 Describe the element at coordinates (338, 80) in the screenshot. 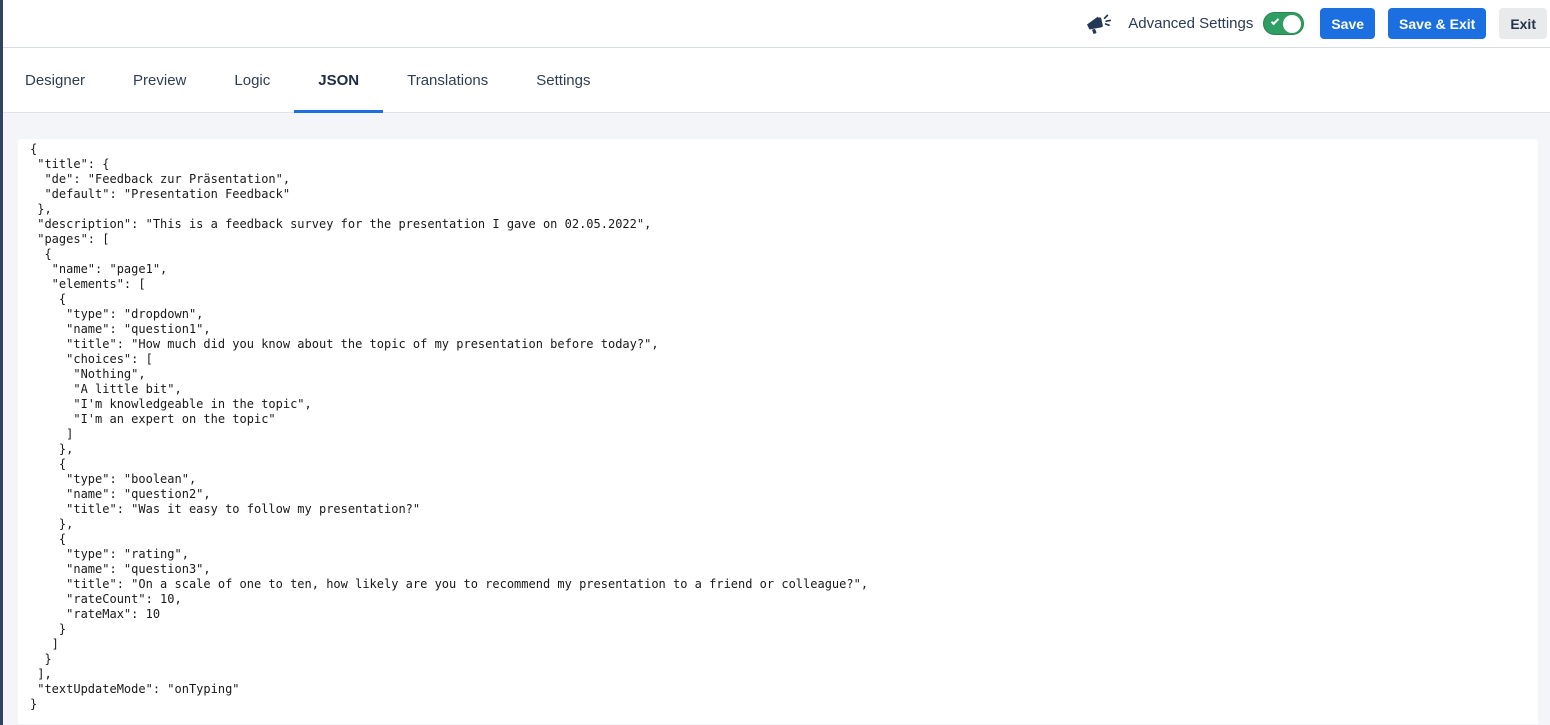

I see `tab-json: JSON` at that location.